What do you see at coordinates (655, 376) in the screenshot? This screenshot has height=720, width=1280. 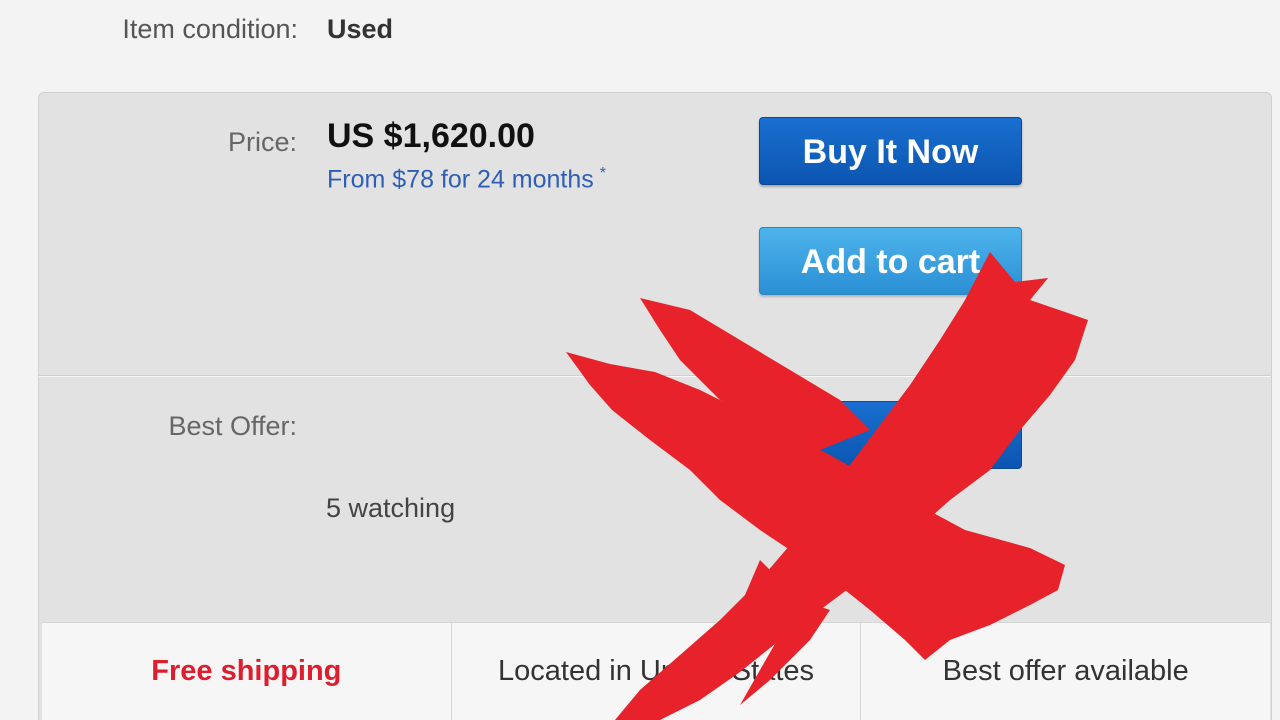 I see `panel-divider` at bounding box center [655, 376].